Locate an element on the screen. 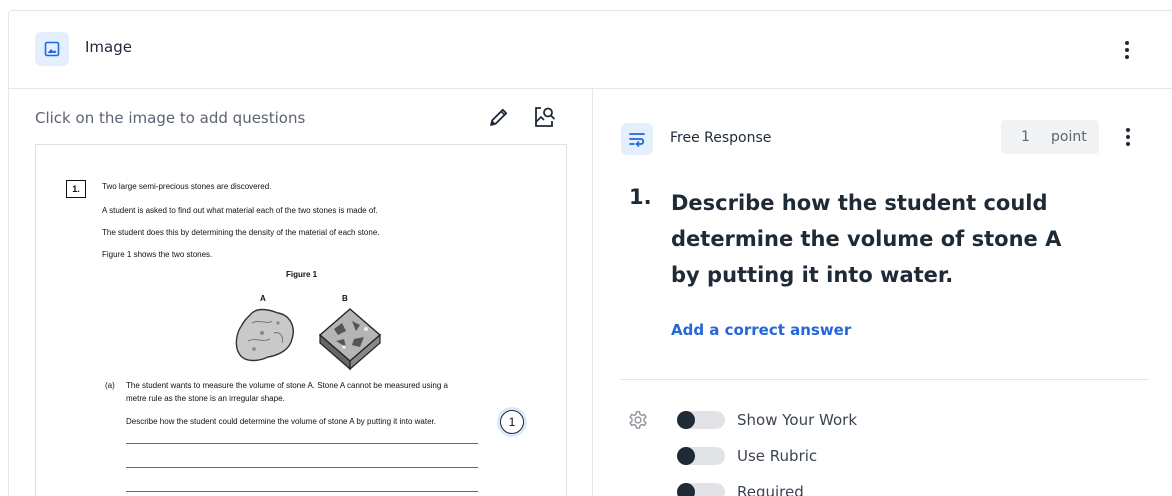 The height and width of the screenshot is (496, 1172). figure-label-b: B is located at coordinates (345, 298).